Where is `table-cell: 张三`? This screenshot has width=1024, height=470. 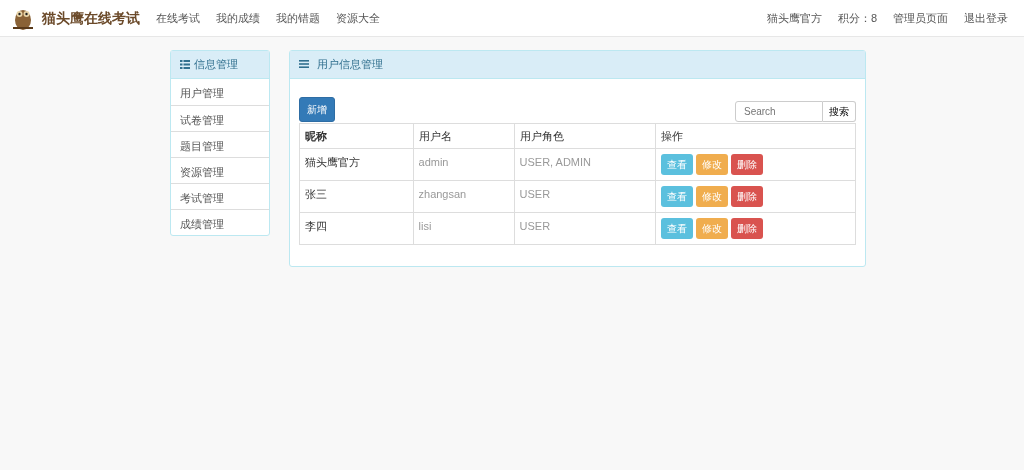 table-cell: 张三 is located at coordinates (356, 196).